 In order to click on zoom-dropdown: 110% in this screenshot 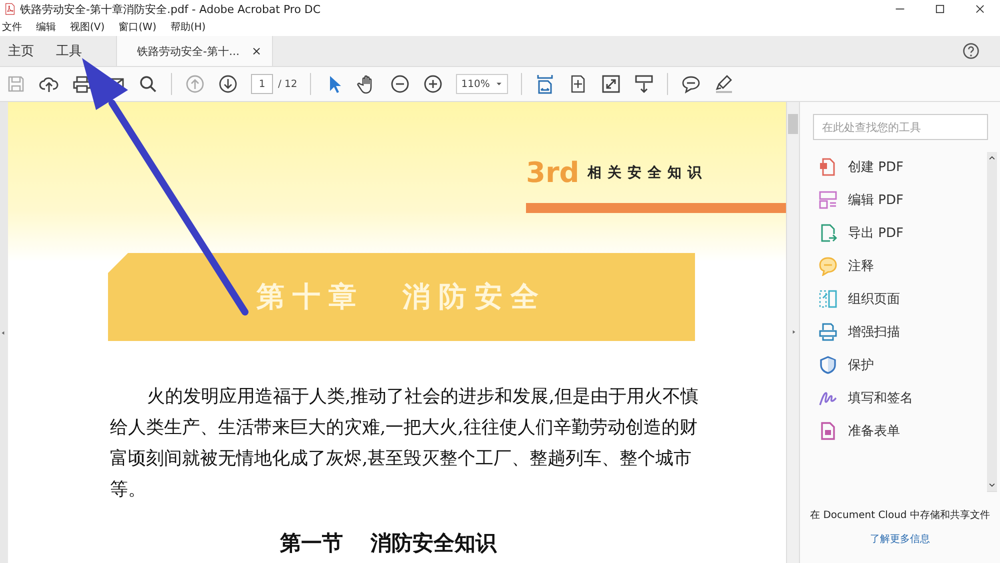, I will do `click(482, 84)`.